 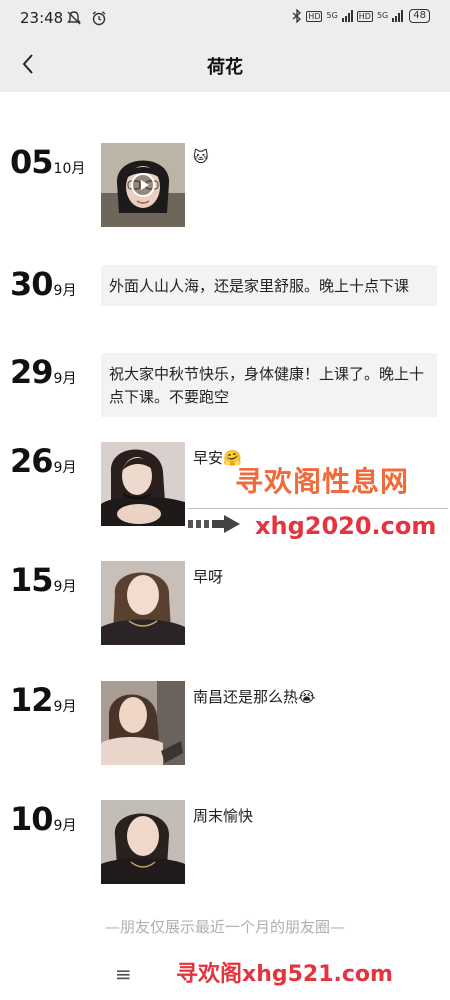 I want to click on watermark-url: xhg2020.com, so click(x=346, y=526).